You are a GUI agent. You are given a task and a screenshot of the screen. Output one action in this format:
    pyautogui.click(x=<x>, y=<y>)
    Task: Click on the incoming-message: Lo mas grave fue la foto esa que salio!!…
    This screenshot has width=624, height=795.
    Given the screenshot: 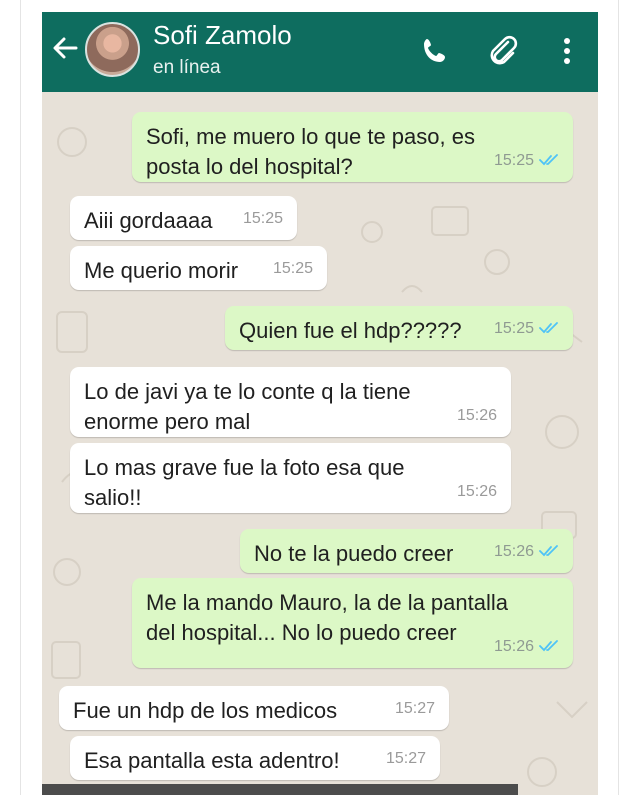 What is the action you would take?
    pyautogui.click(x=290, y=478)
    